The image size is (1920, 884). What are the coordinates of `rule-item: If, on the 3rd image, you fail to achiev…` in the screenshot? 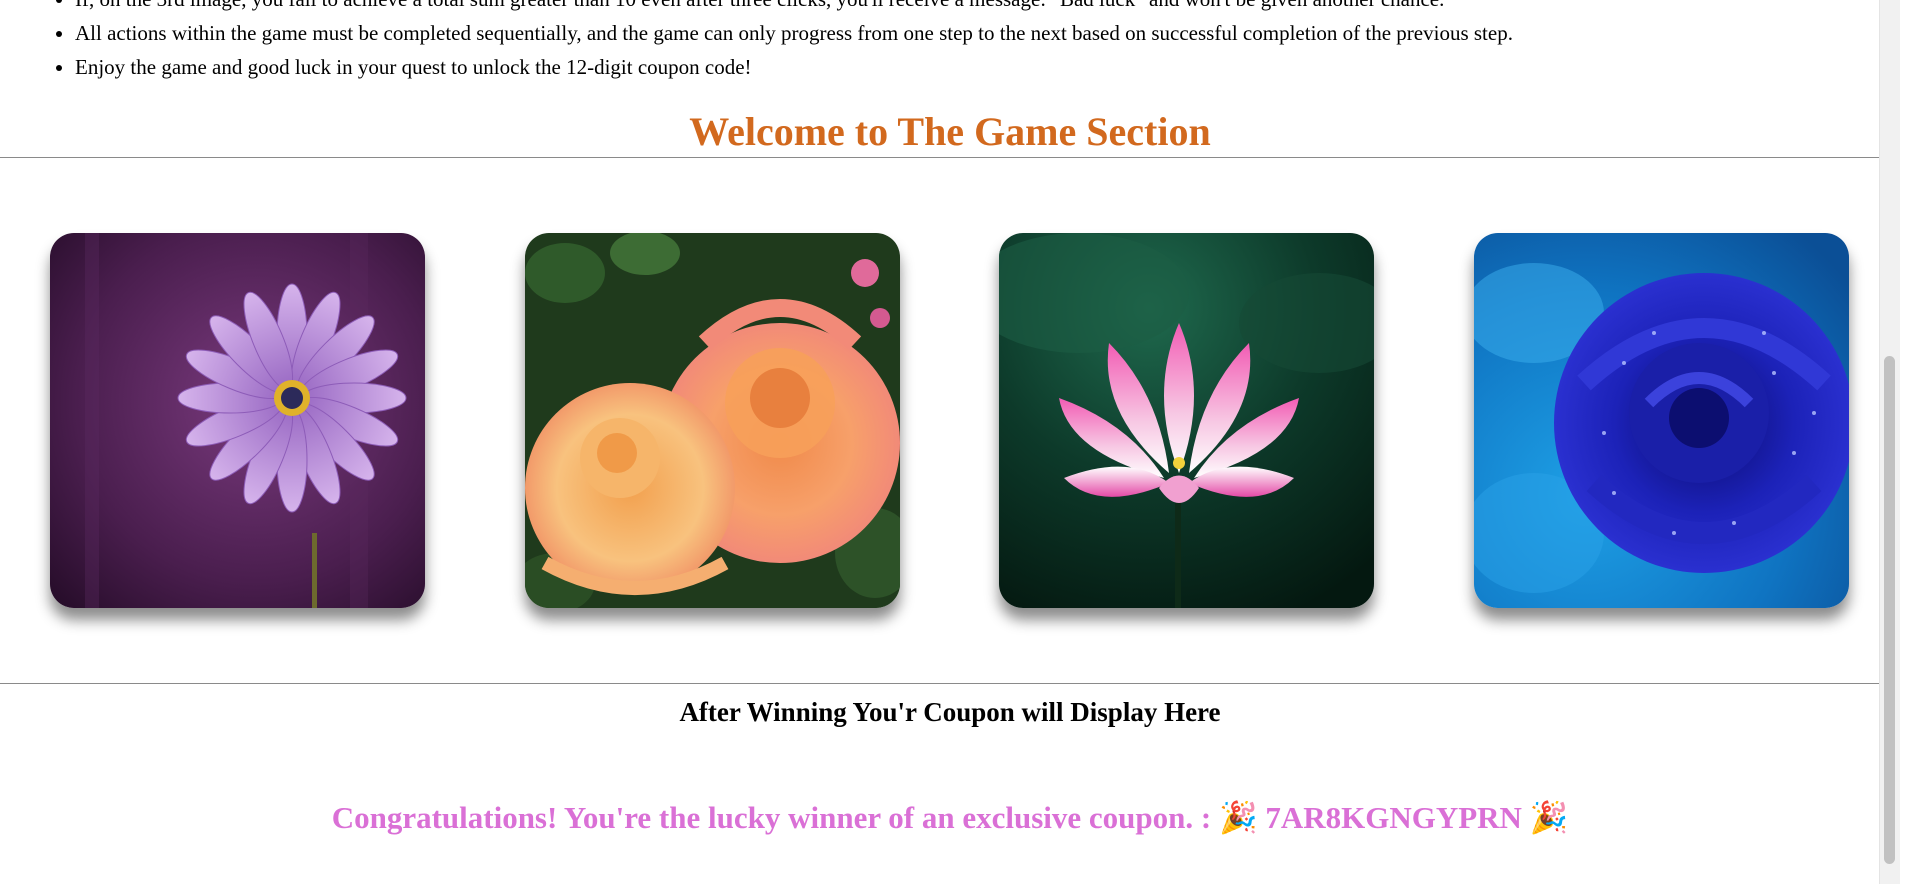 It's located at (794, 8).